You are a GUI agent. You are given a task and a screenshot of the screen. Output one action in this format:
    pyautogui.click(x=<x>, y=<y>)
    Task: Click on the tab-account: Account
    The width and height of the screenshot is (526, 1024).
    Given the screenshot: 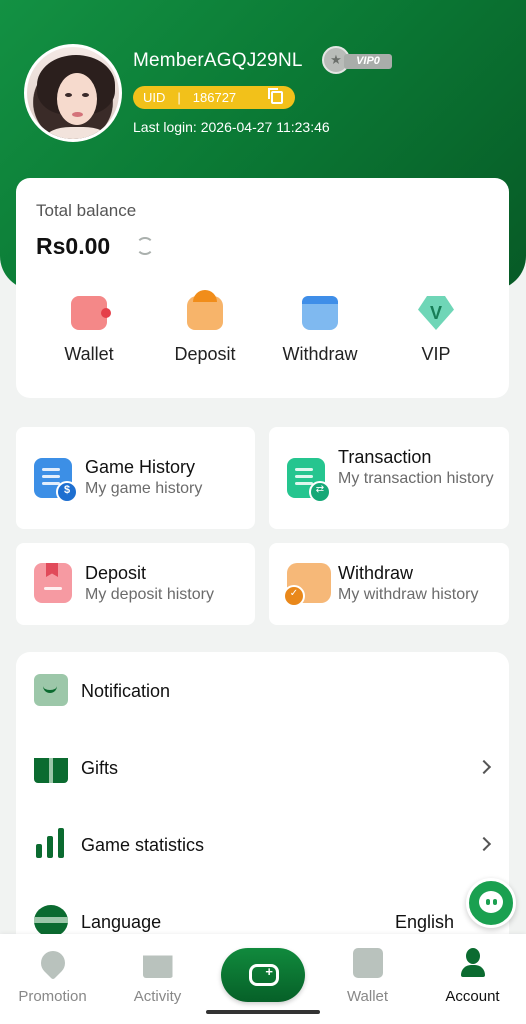 What is the action you would take?
    pyautogui.click(x=472, y=976)
    